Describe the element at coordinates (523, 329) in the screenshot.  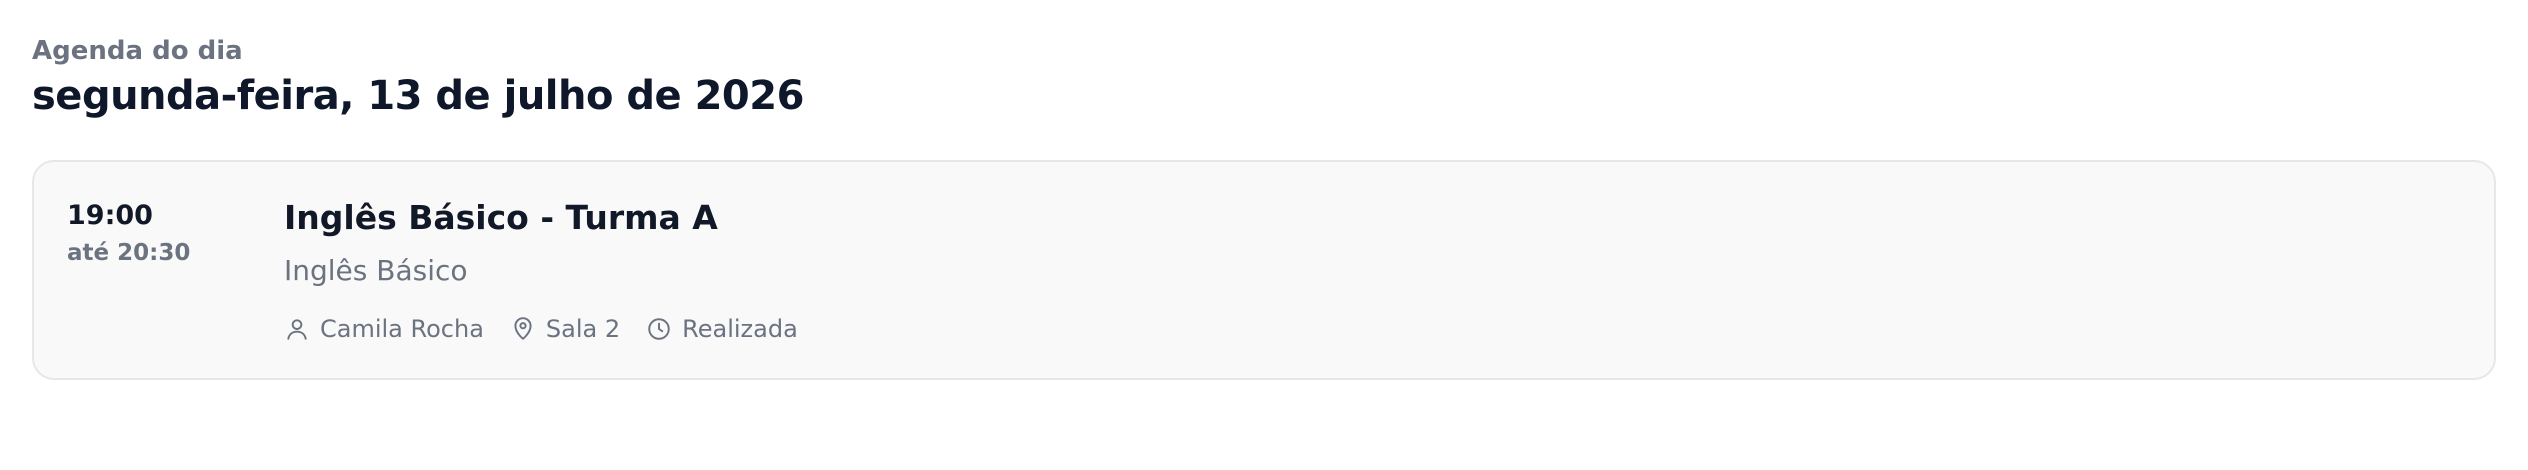
I see `map-pin-icon` at that location.